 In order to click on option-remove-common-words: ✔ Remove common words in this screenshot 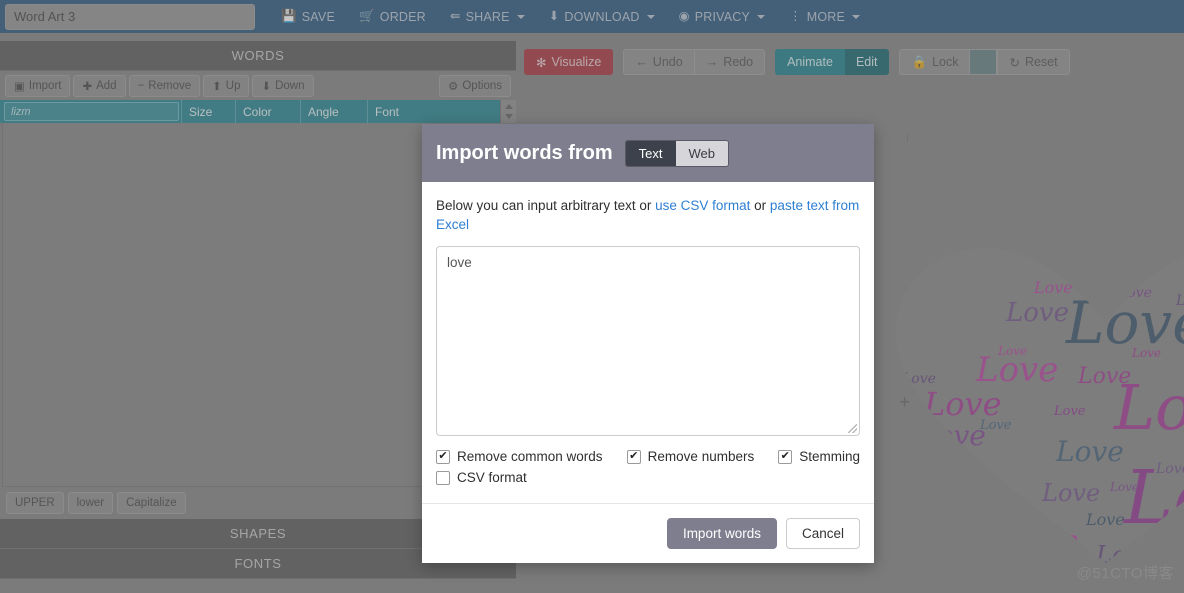, I will do `click(531, 456)`.